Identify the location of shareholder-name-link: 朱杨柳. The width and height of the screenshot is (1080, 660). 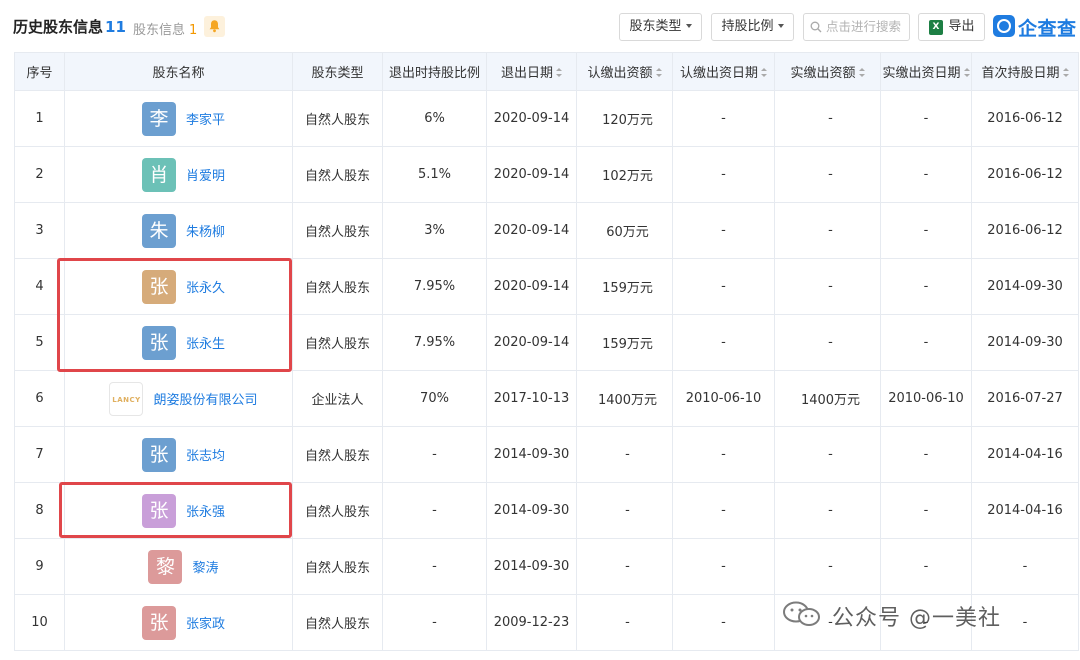
(205, 230).